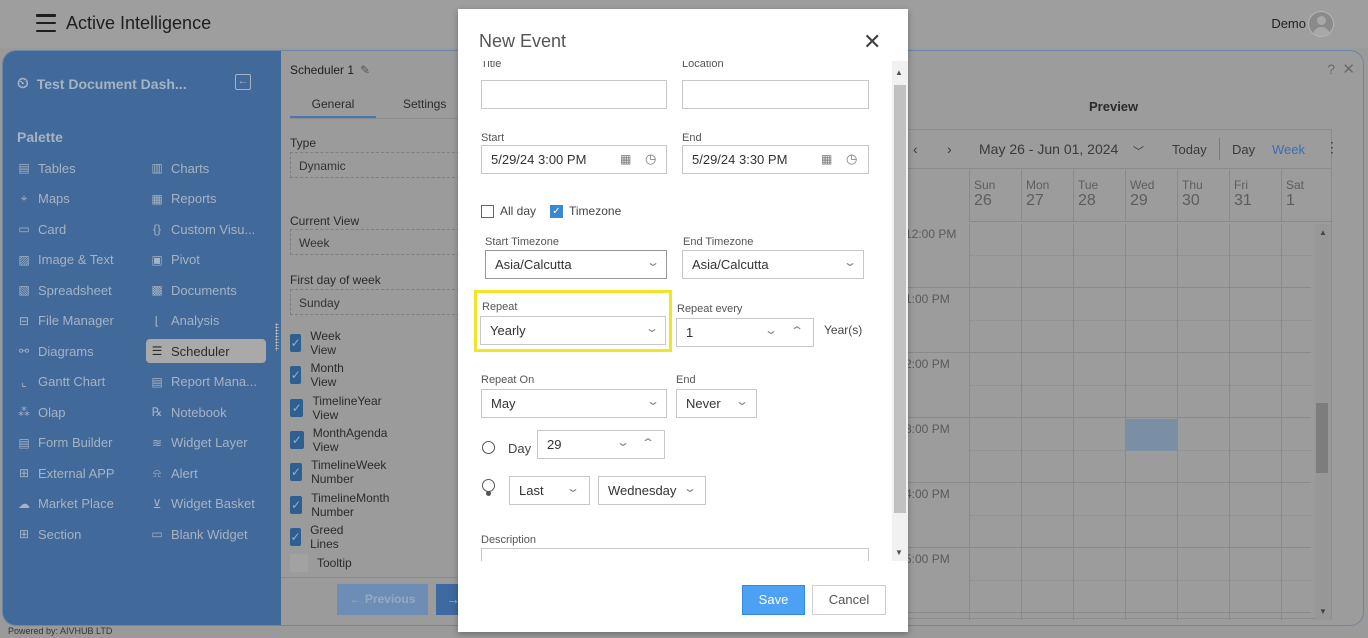  I want to click on option-week-view: ✓ Week View, so click(318, 343).